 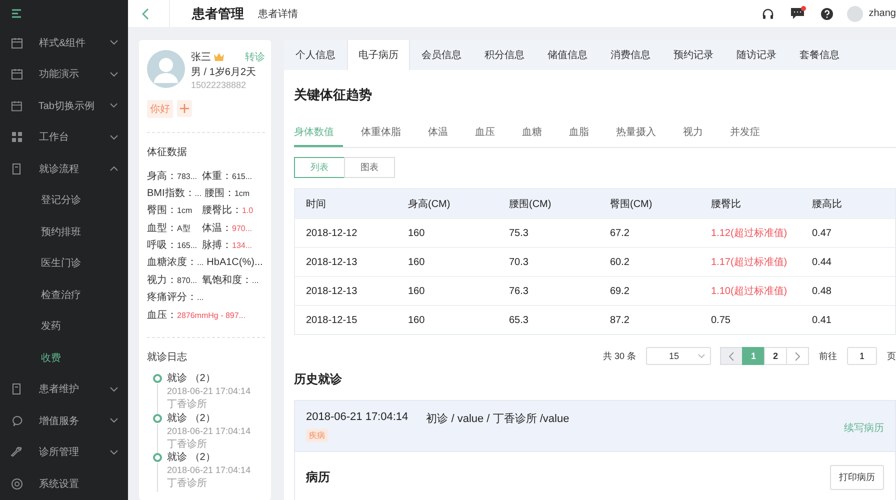 I want to click on help-icon, so click(x=826, y=14).